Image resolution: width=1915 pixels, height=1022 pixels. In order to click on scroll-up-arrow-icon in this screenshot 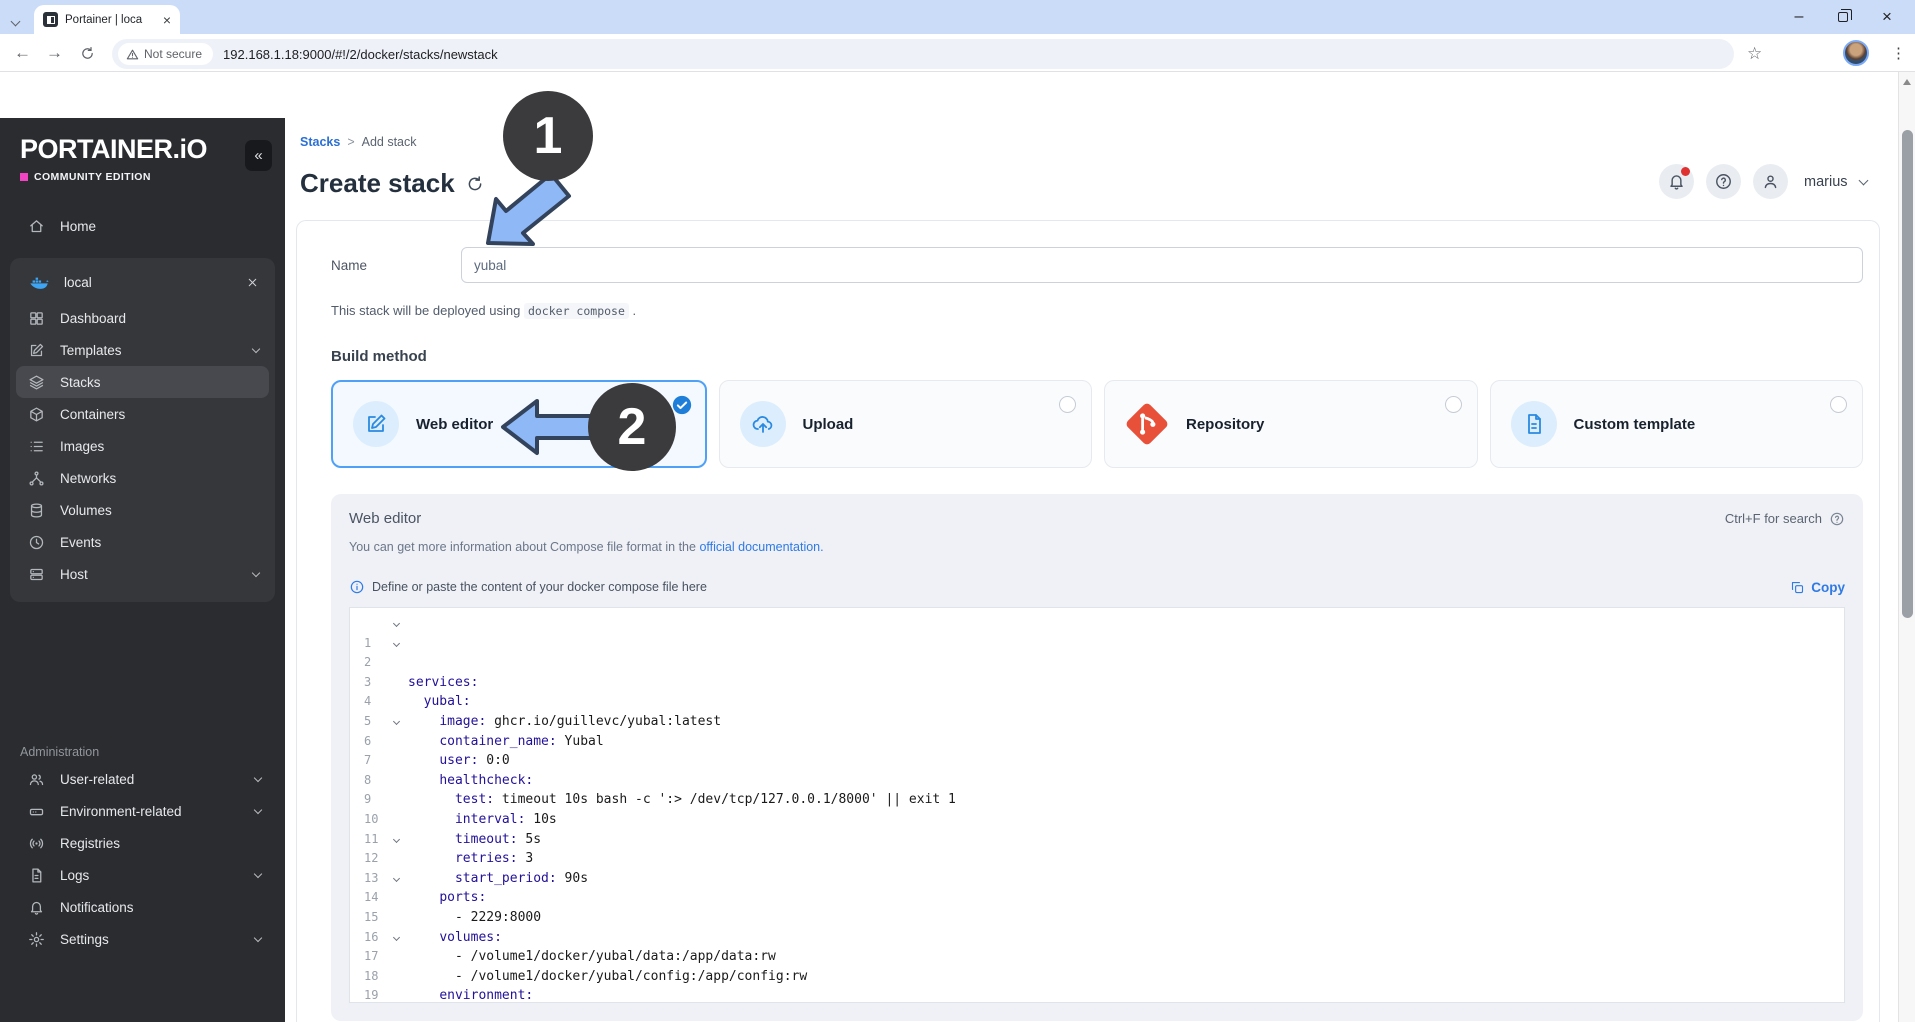, I will do `click(1907, 82)`.